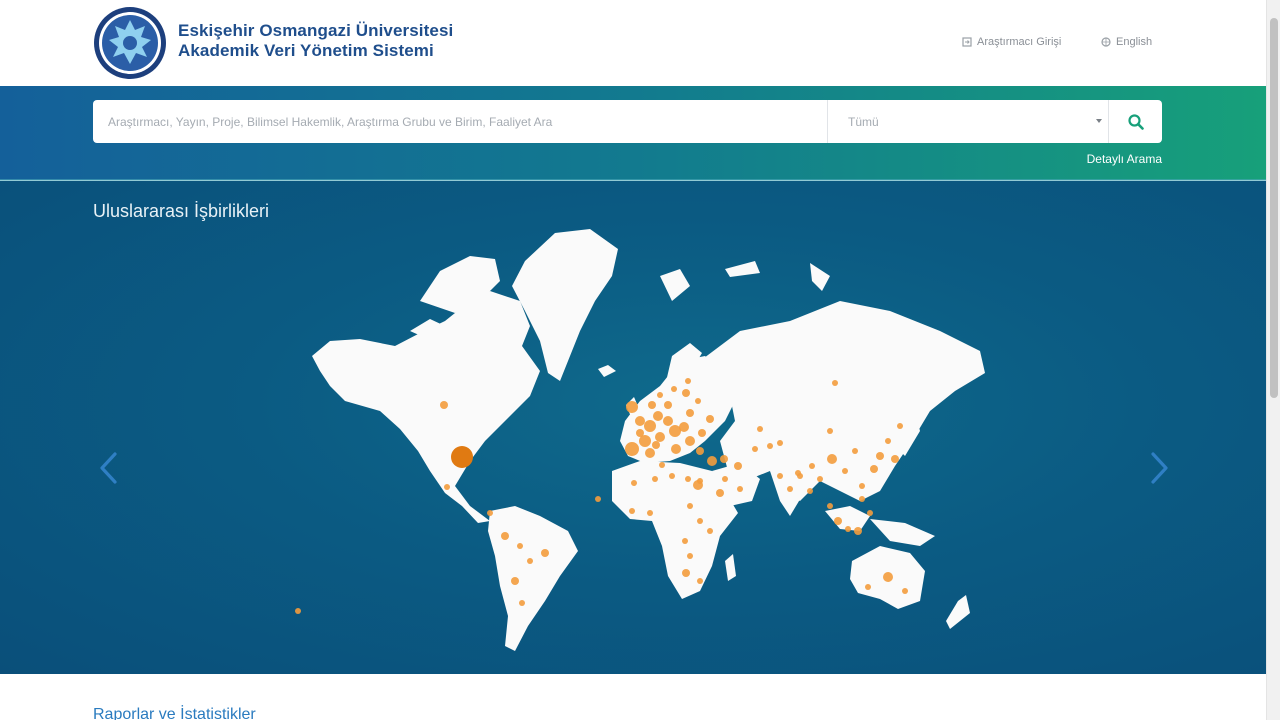 The image size is (1280, 720). I want to click on page-scrollbar, so click(1273, 360).